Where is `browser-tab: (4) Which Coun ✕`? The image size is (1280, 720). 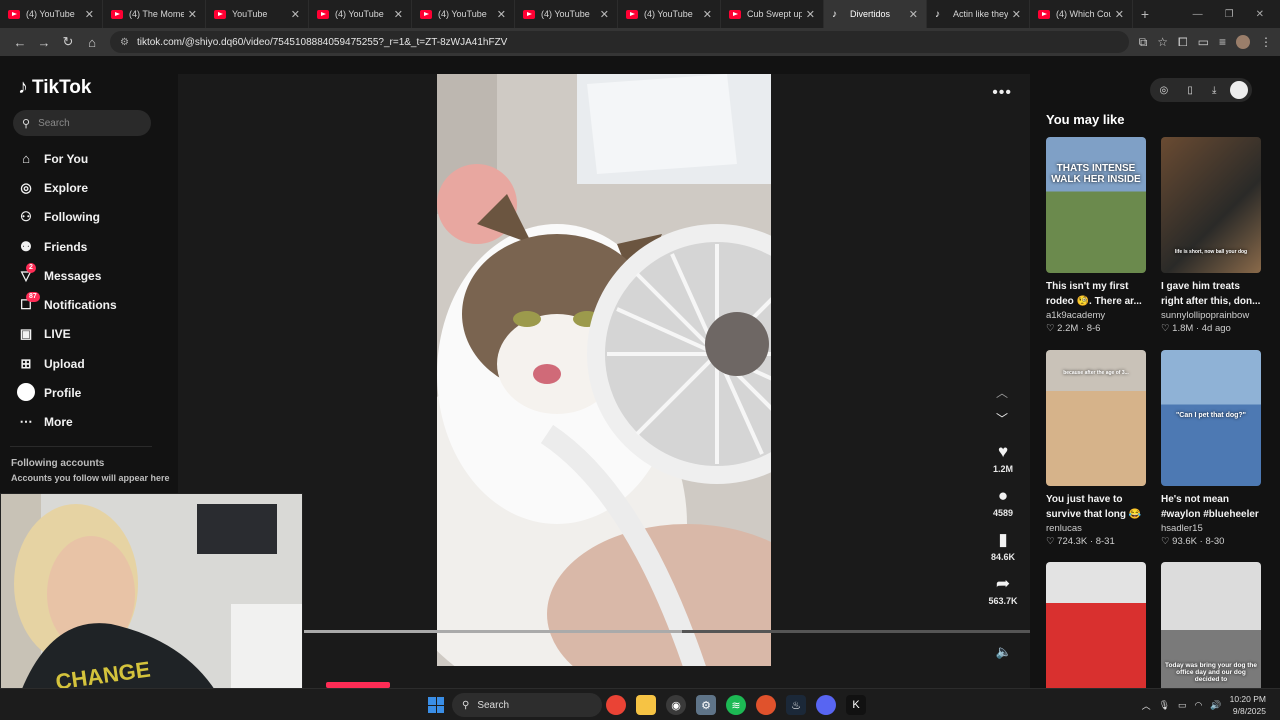 browser-tab: (4) Which Coun ✕ is located at coordinates (1081, 14).